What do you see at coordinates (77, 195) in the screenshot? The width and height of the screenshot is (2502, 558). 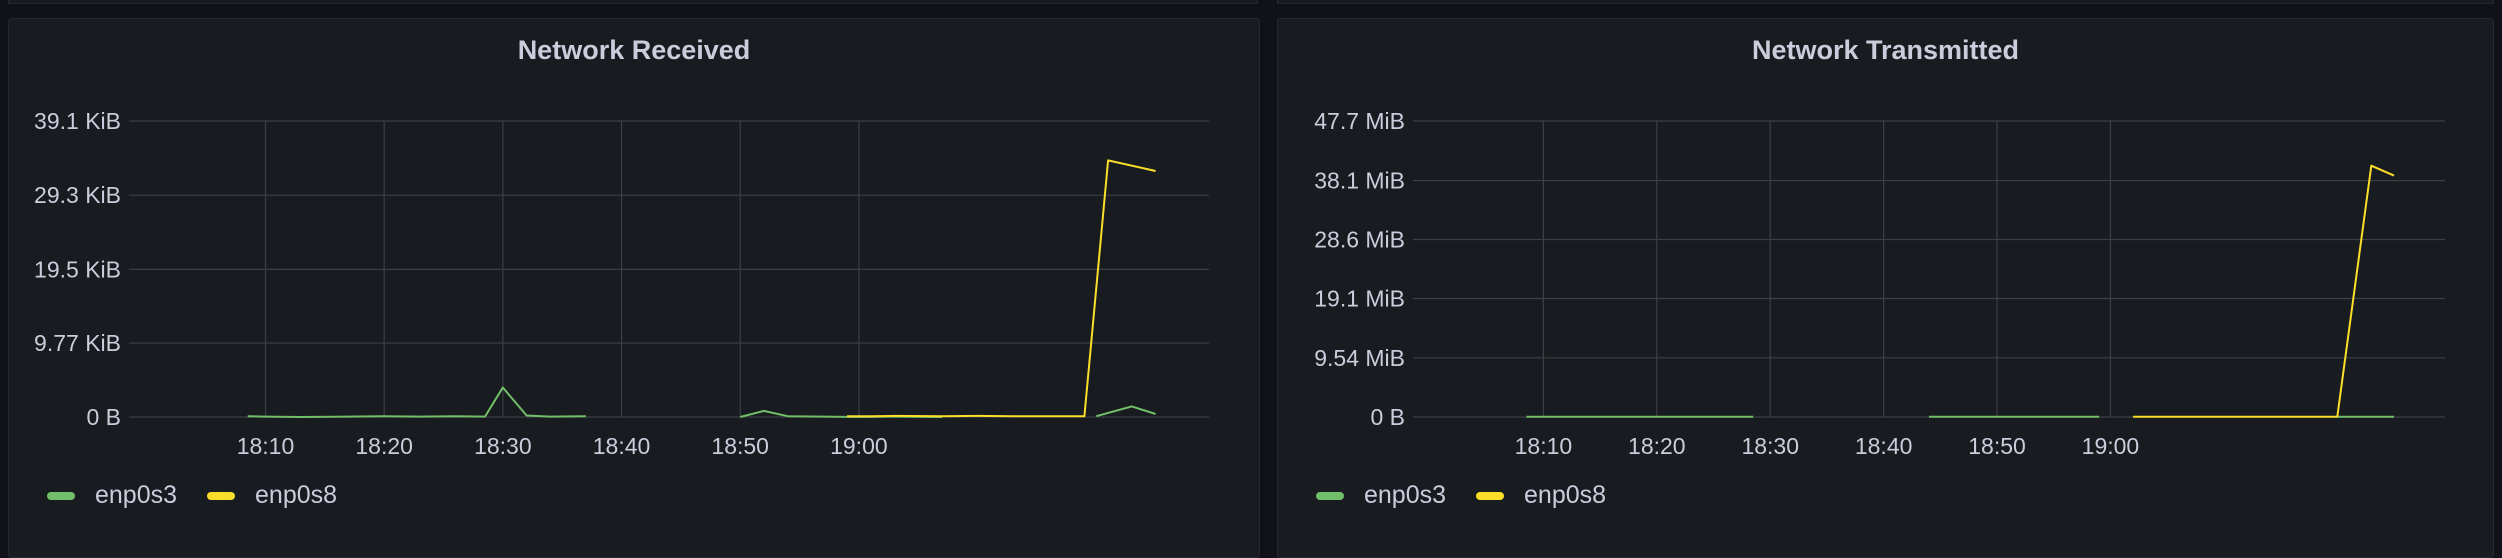 I see `y-tick-label: 29.3 KiB` at bounding box center [77, 195].